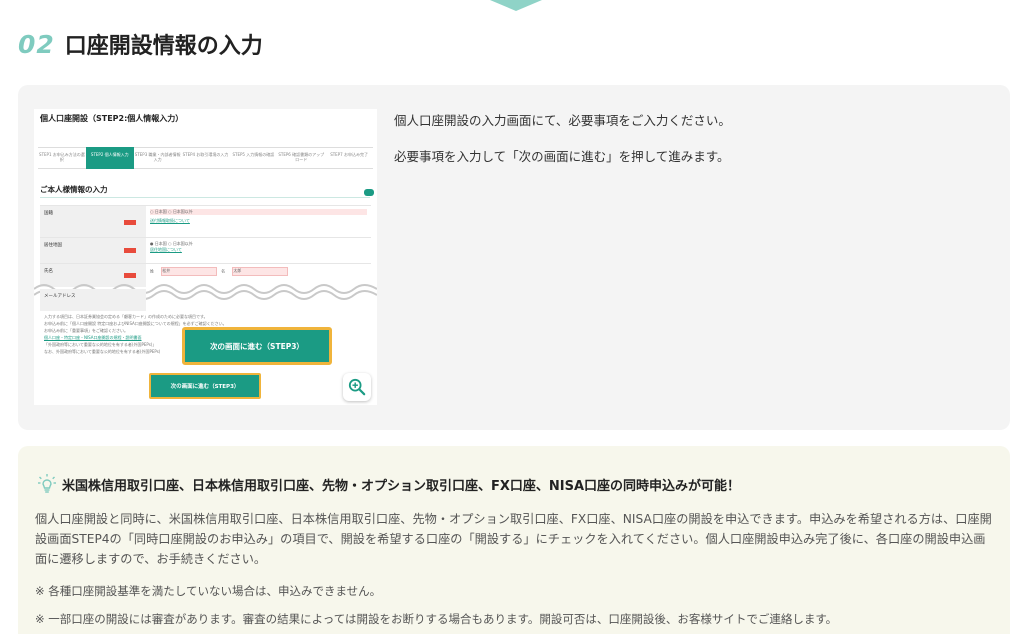 This screenshot has height=634, width=1024. I want to click on step-item: STEP6 確認書類のアップロード, so click(301, 158).